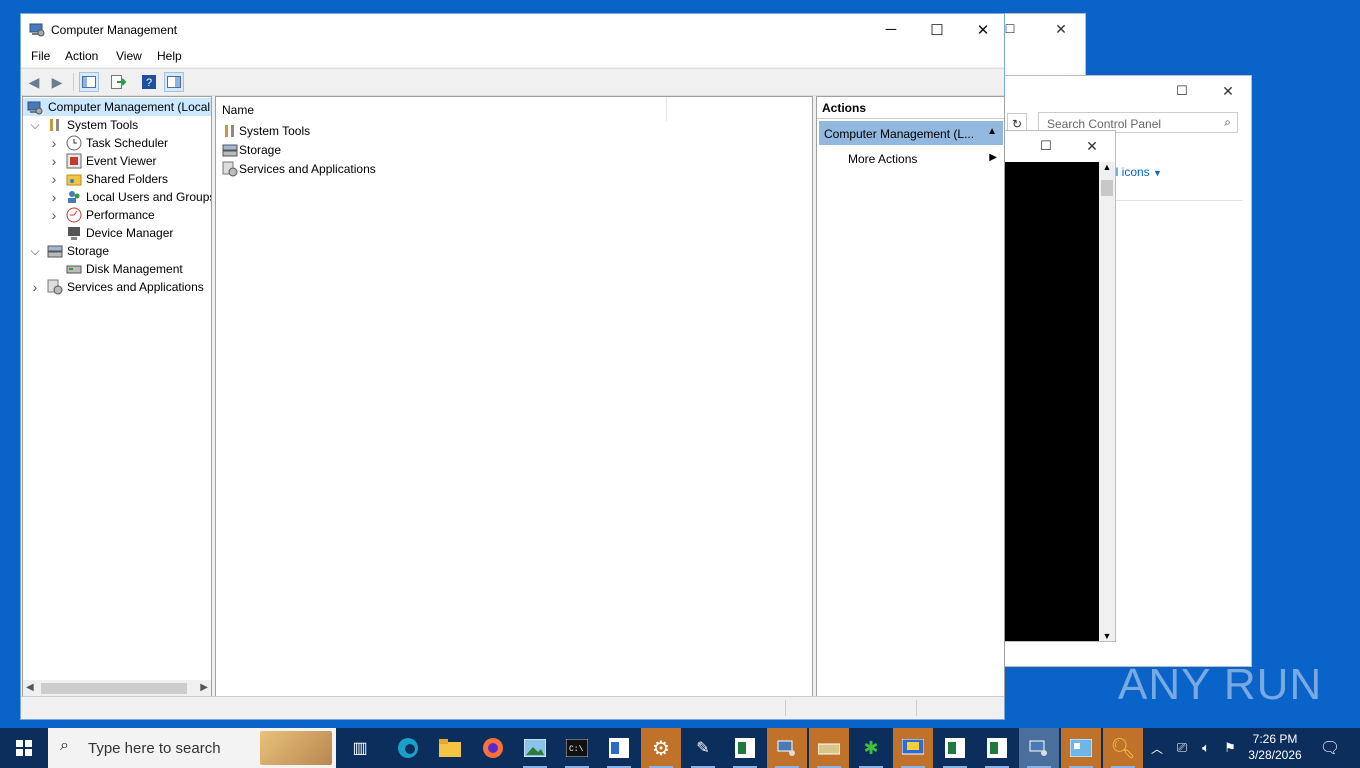 The image size is (1360, 768). I want to click on notepad-icon, so click(745, 748).